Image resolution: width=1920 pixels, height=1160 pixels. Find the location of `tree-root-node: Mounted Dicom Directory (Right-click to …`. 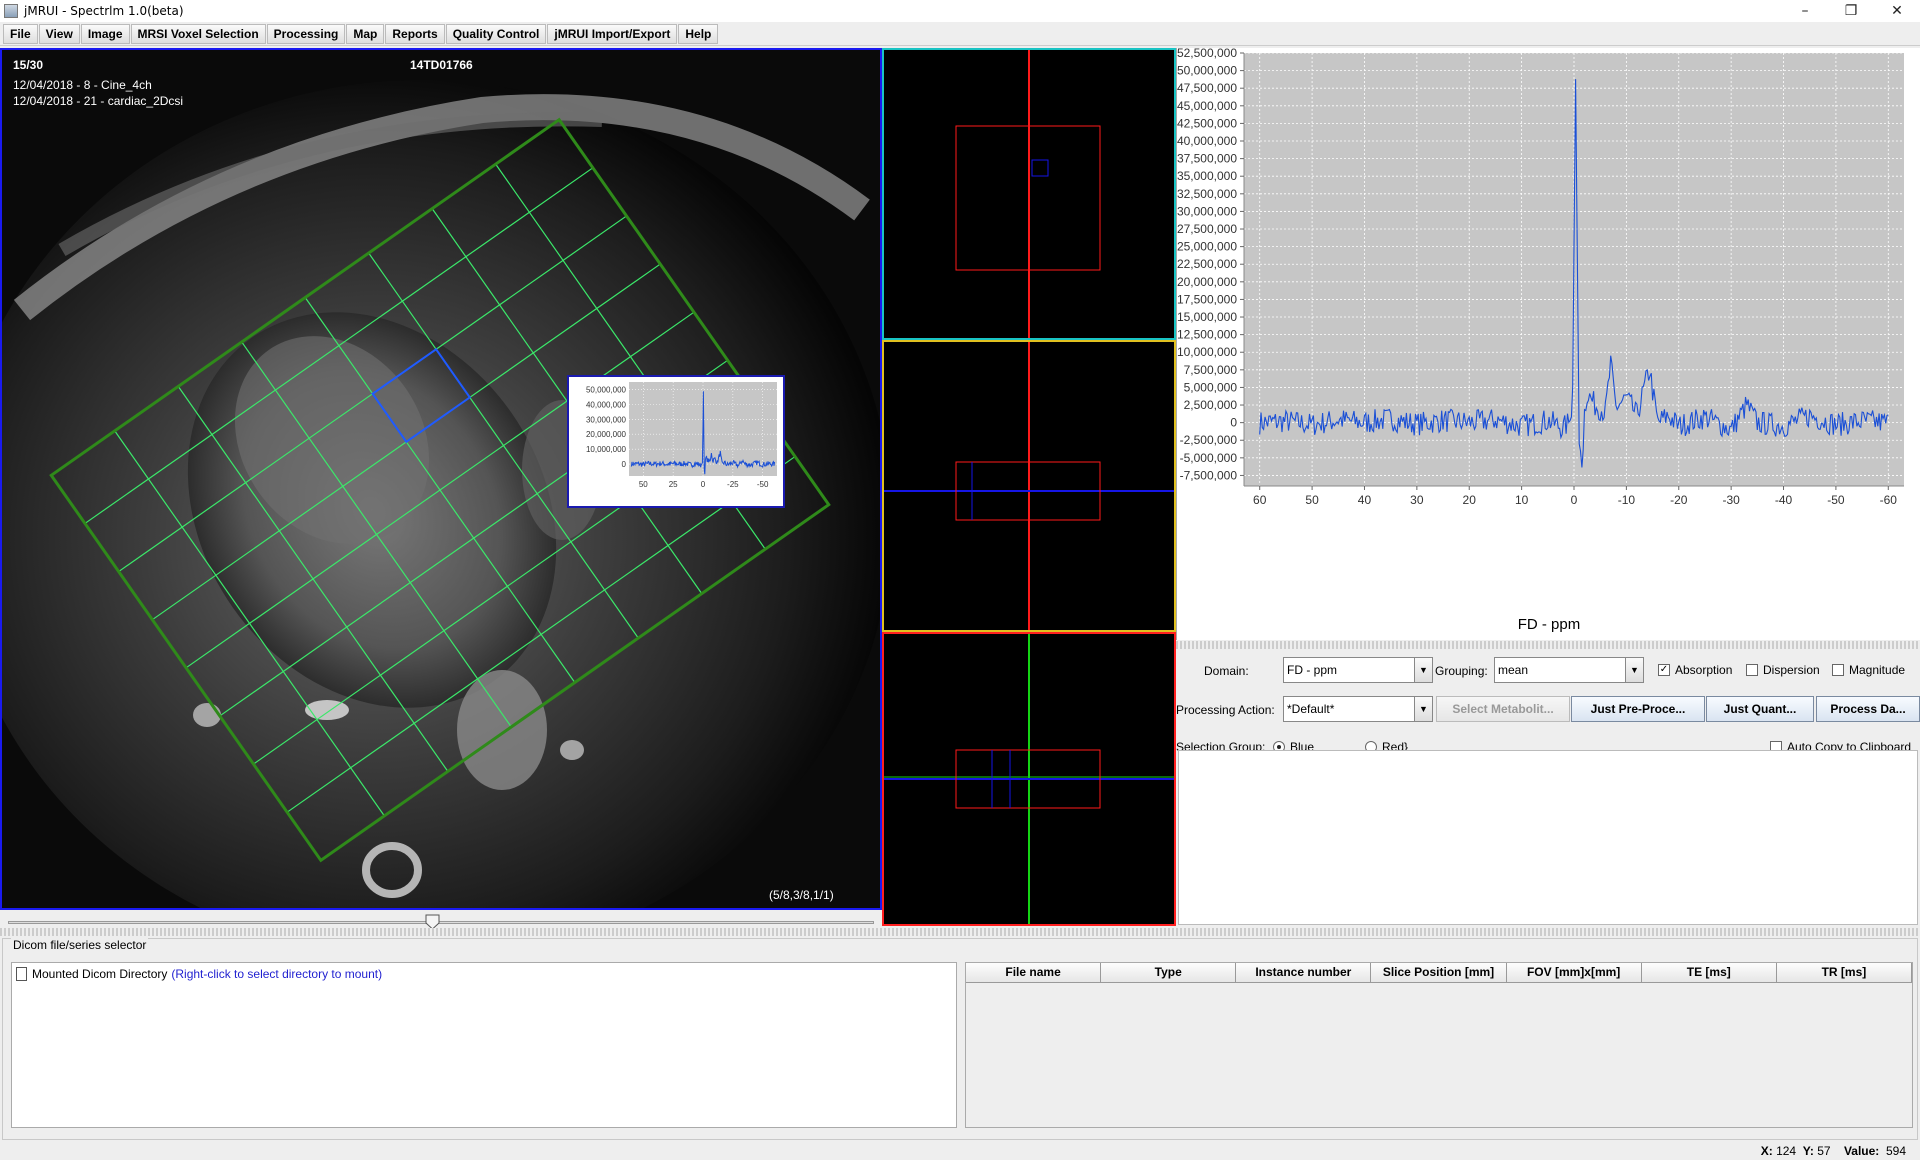

tree-root-node: Mounted Dicom Directory (Right-click to … is located at coordinates (199, 974).